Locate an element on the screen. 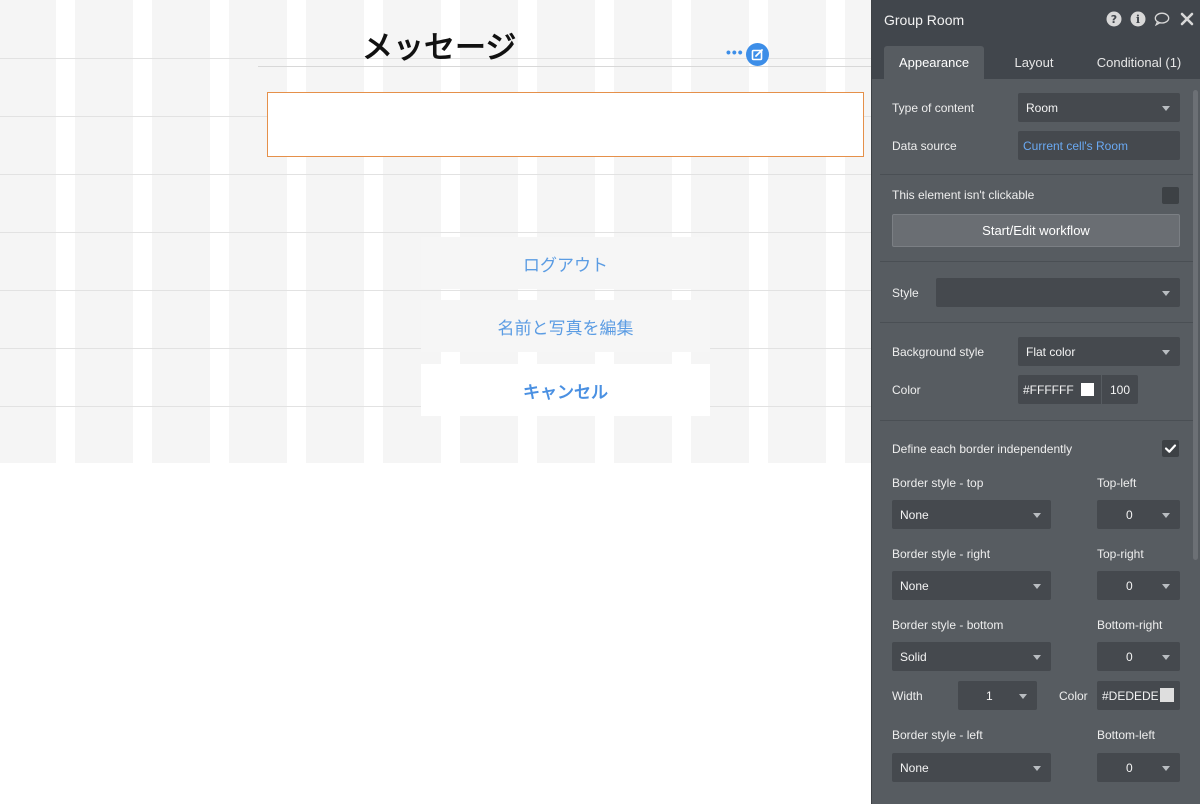  background-style-value: Flat color is located at coordinates (1051, 352).